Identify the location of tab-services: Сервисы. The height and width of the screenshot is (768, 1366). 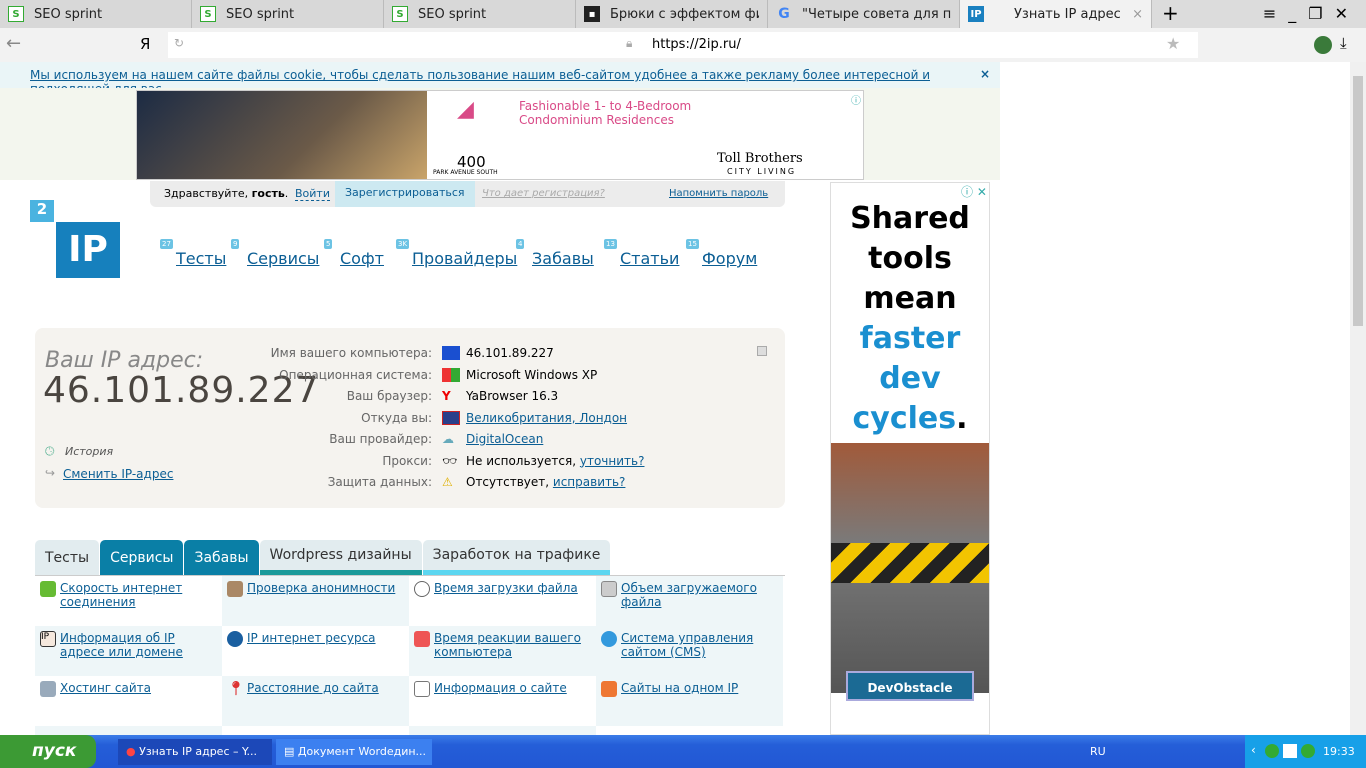
(142, 557).